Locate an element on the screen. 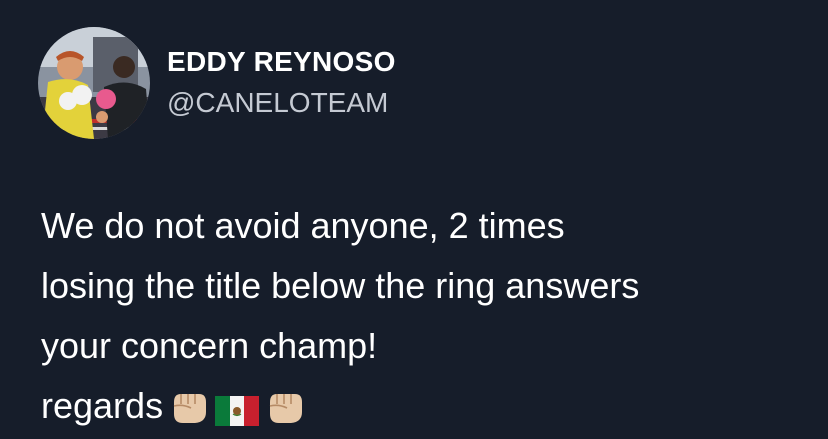 This screenshot has width=828, height=439. tweet-line-2: losing the title below the ring answers is located at coordinates (340, 285).